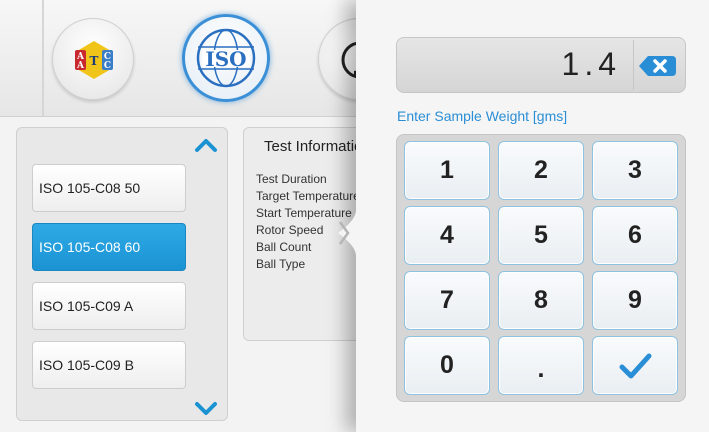 The height and width of the screenshot is (432, 709). Describe the element at coordinates (541, 65) in the screenshot. I see `value-display: 1.4` at that location.